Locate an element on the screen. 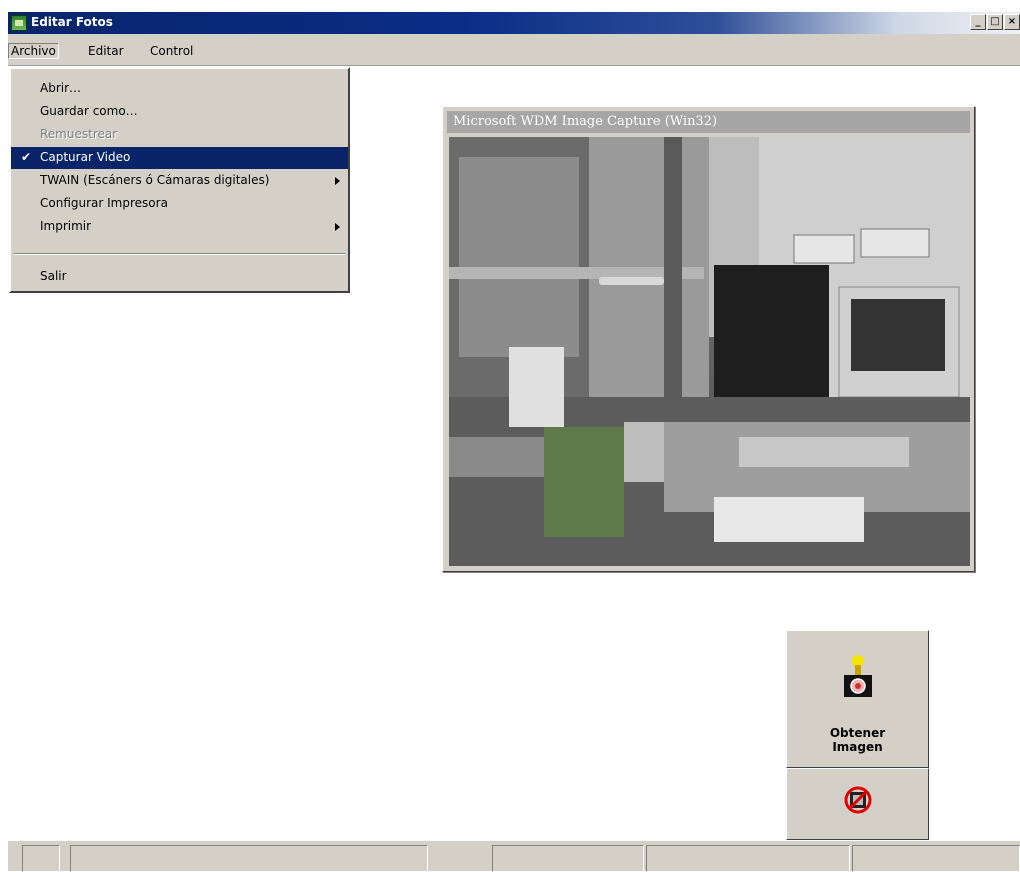 This screenshot has width=1020, height=872. camera-icon is located at coordinates (858, 676).